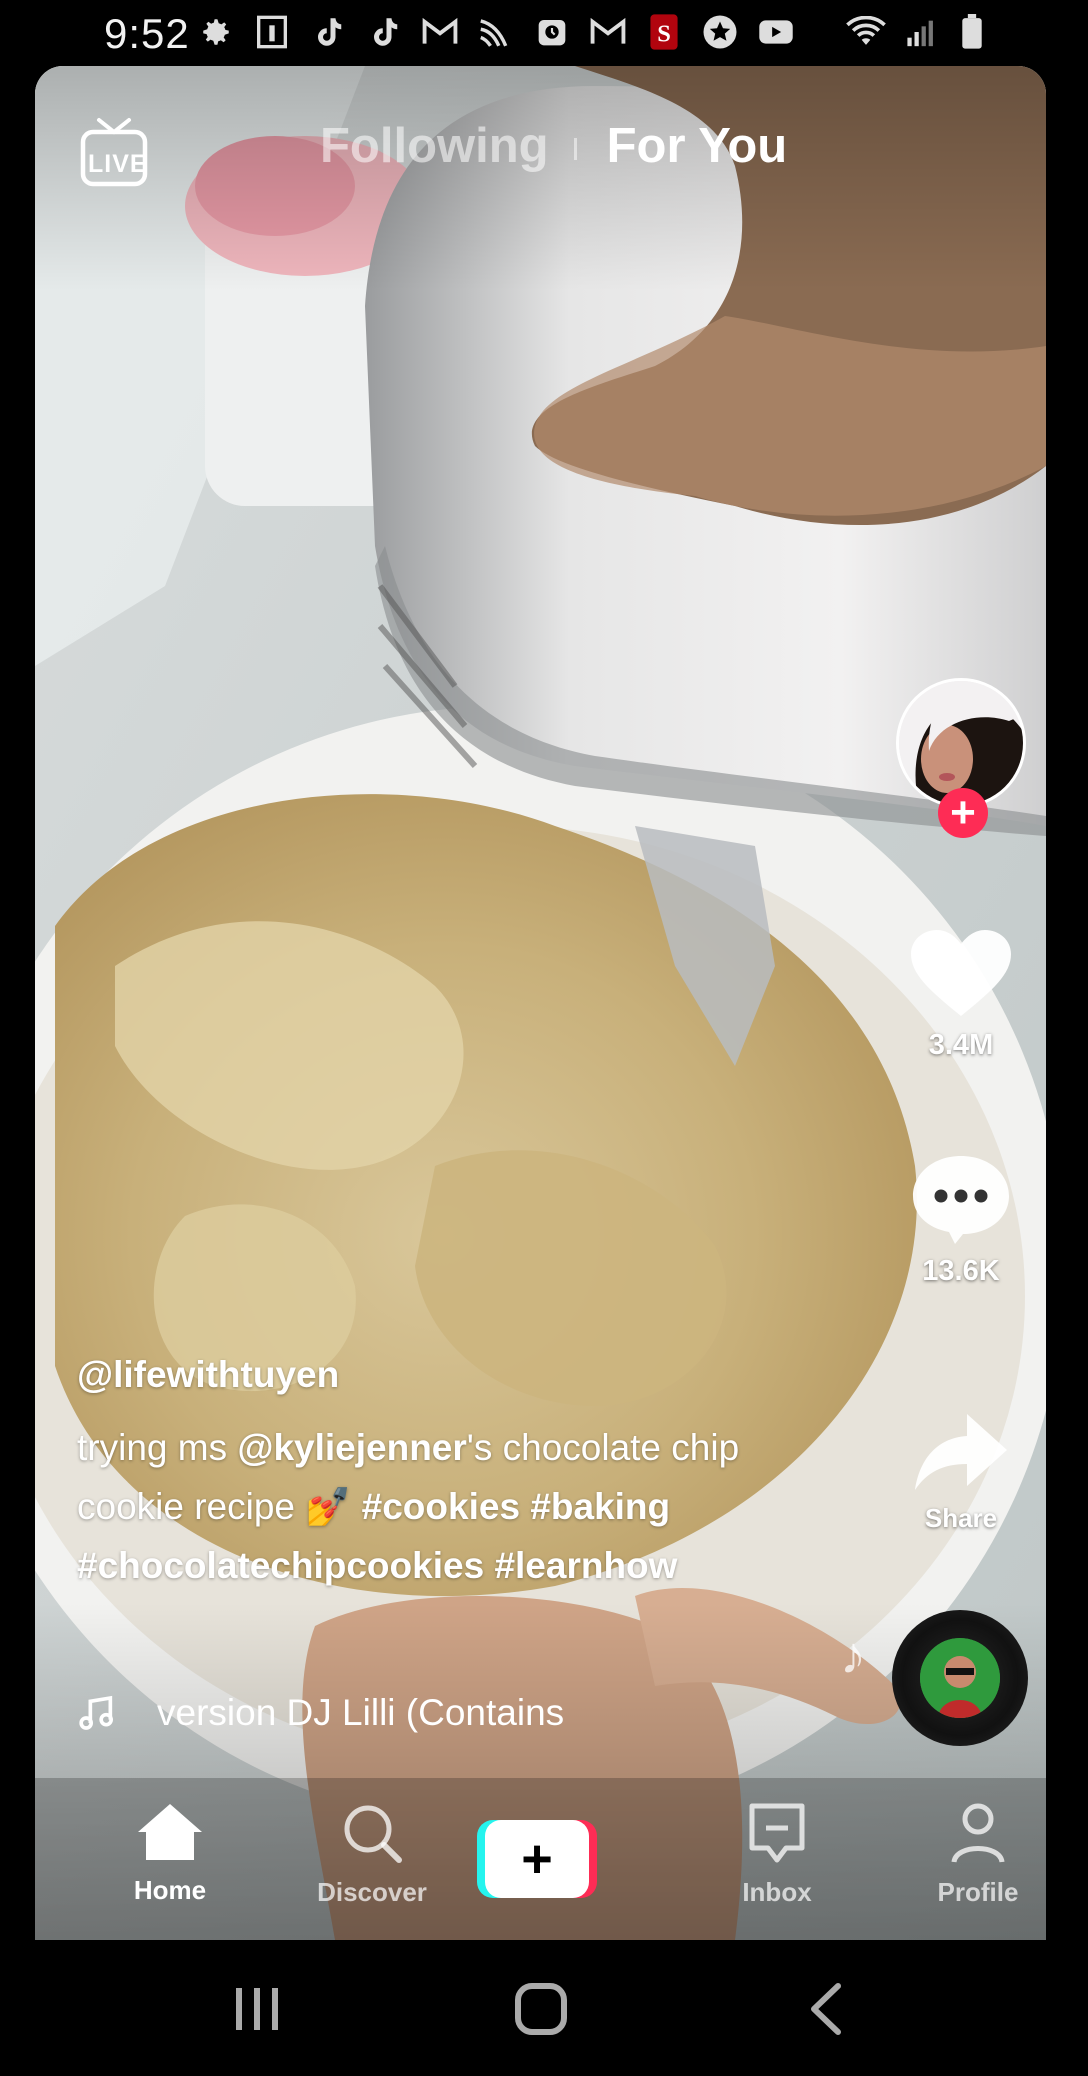 This screenshot has width=1088, height=2076. What do you see at coordinates (361, 1712) in the screenshot?
I see `sound-title: version DJ Lilli (Contains` at bounding box center [361, 1712].